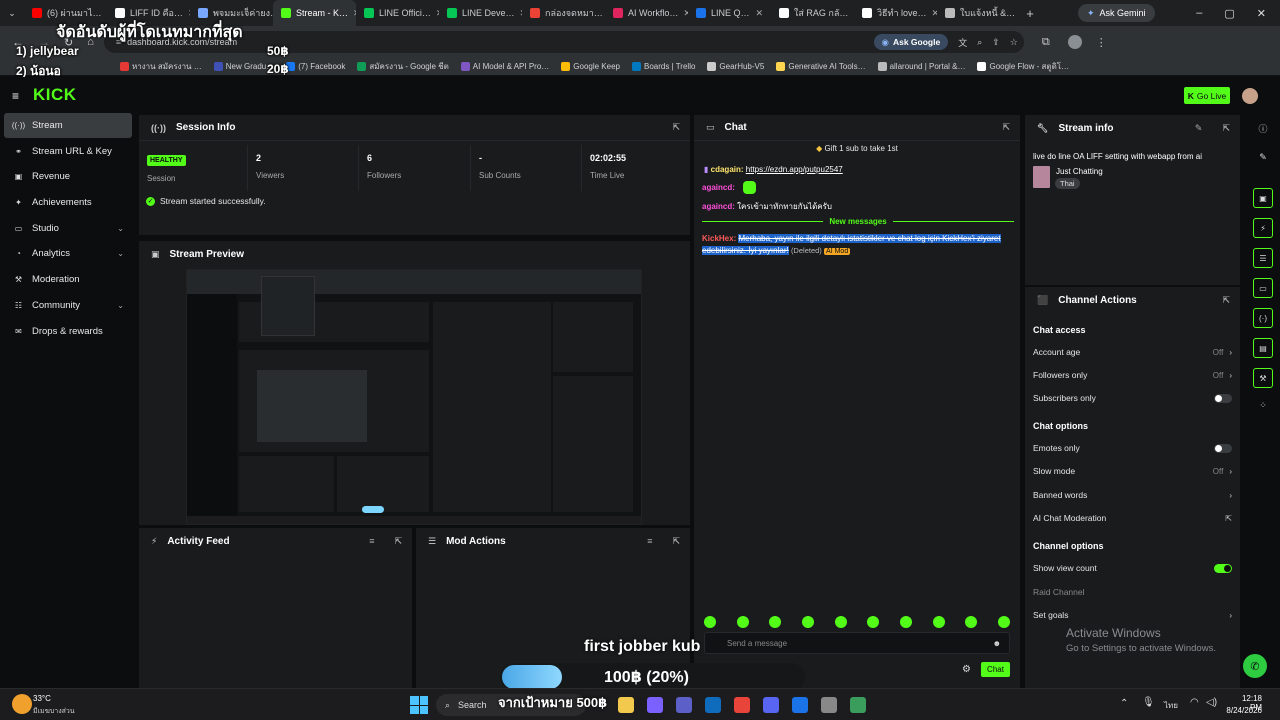 This screenshot has width=1280, height=720. Describe the element at coordinates (1041, 177) in the screenshot. I see `category-thumbnail` at that location.